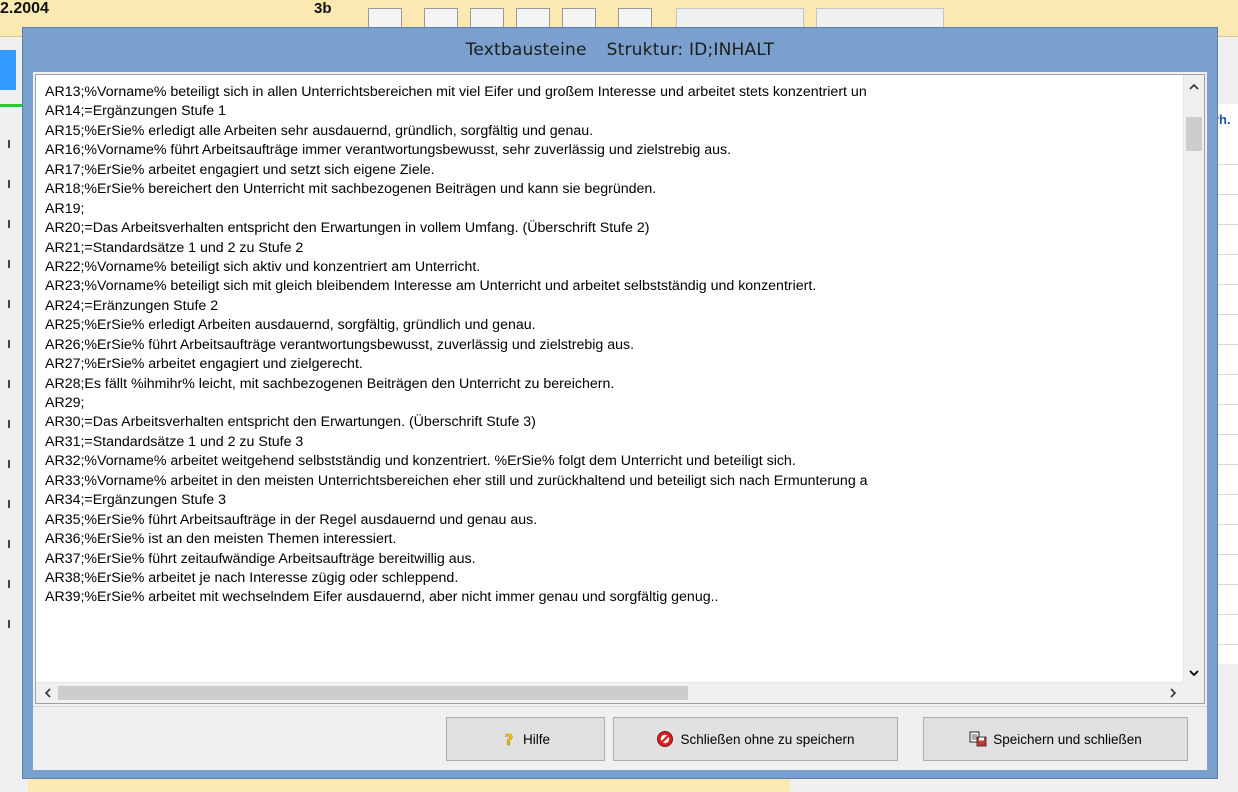 This screenshot has width=1238, height=792. I want to click on background-date-label: 2.2004, so click(24, 8).